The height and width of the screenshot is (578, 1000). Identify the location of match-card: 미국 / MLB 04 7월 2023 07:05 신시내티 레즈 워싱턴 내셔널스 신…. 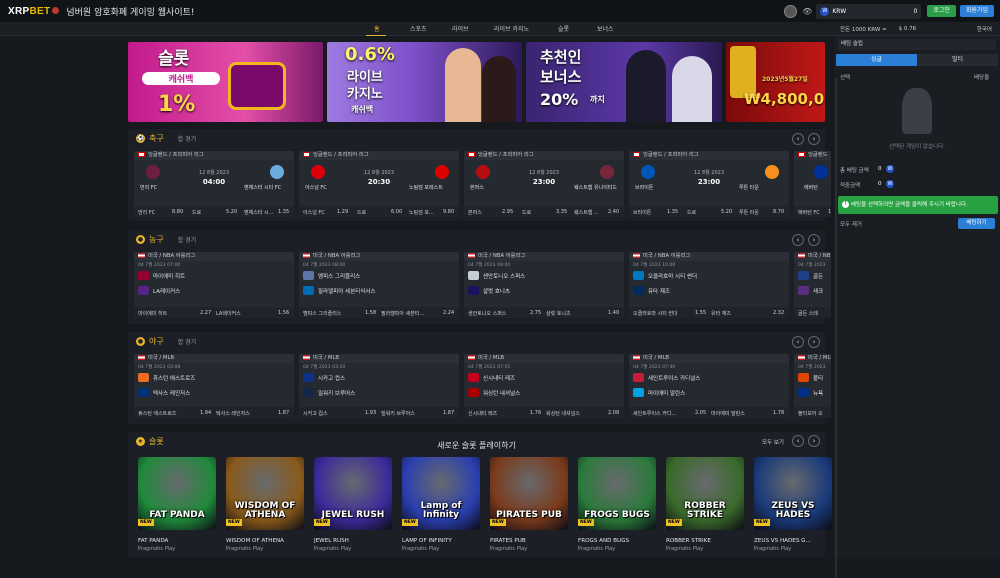
(544, 386).